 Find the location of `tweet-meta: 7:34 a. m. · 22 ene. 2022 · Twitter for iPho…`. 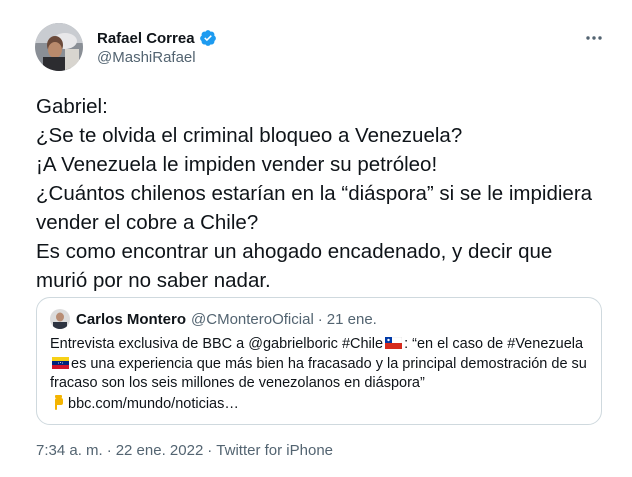

tweet-meta: 7:34 a. m. · 22 ene. 2022 · Twitter for iPho… is located at coordinates (184, 450).